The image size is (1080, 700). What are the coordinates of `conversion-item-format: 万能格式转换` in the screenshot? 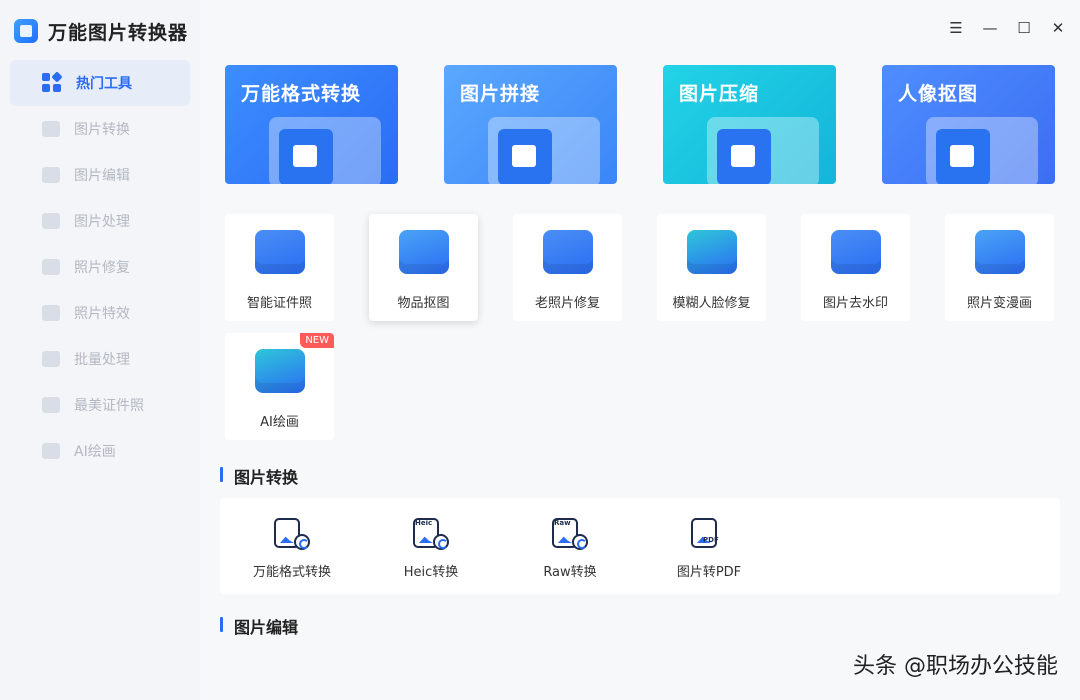 It's located at (292, 546).